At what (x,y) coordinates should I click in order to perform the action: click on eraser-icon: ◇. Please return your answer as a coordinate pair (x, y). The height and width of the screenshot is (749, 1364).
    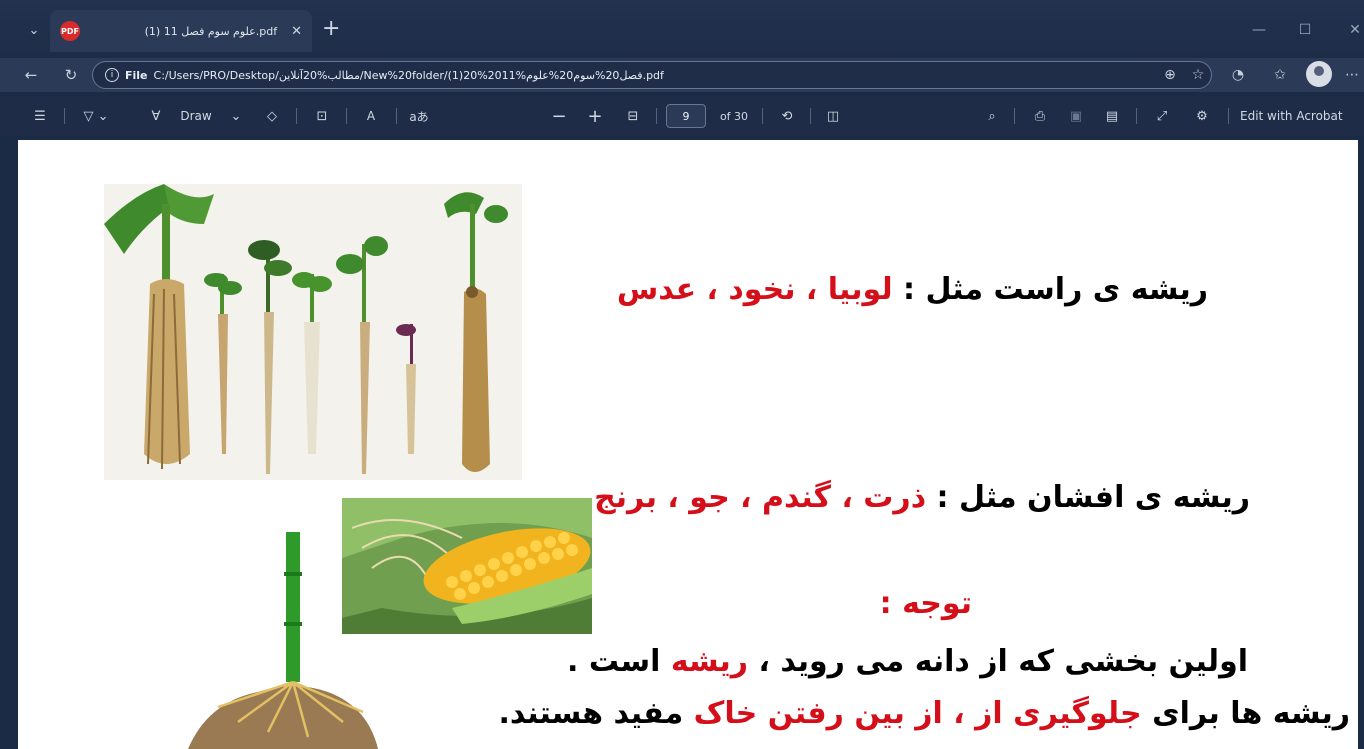
    Looking at the image, I should click on (272, 116).